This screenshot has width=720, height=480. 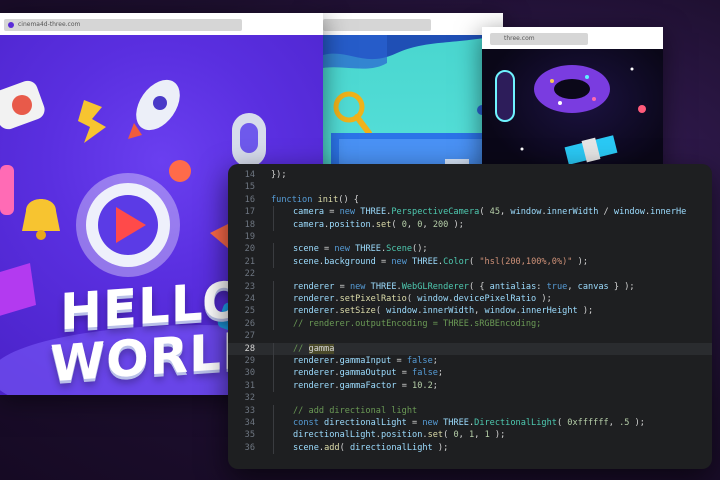 I want to click on magnifier-handle, so click(x=363, y=125).